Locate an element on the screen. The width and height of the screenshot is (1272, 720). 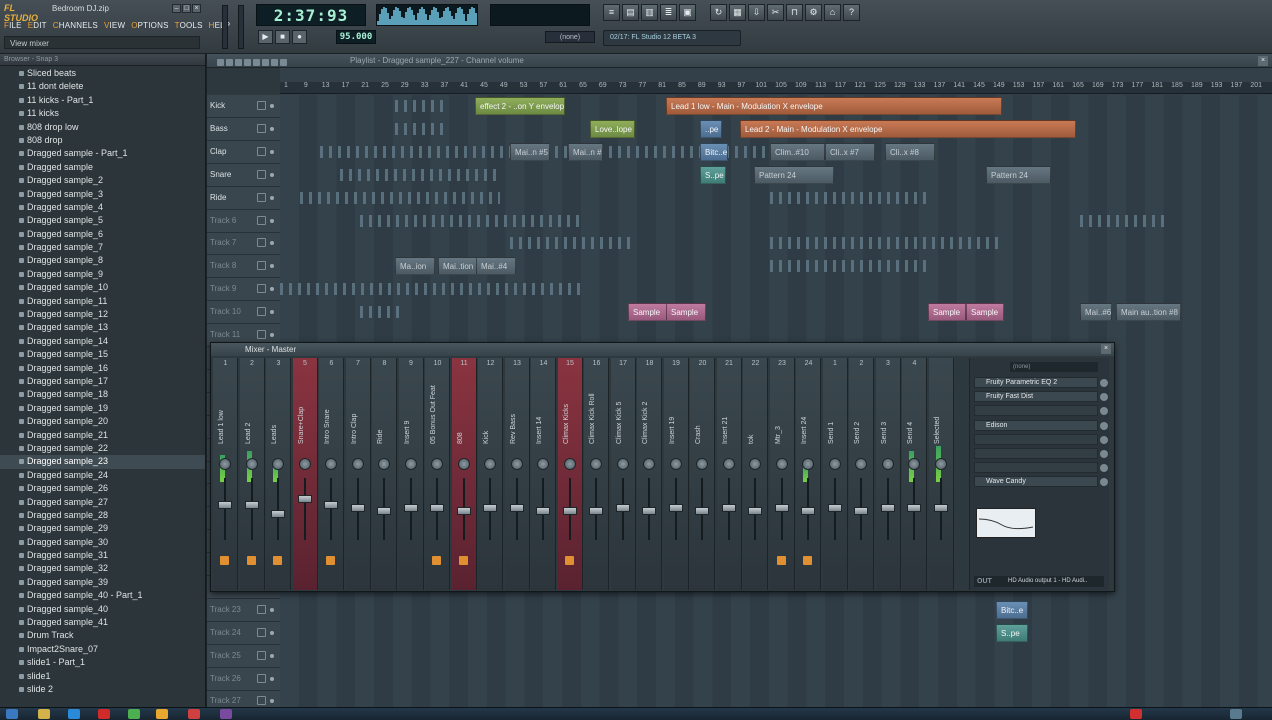
menu-file: FILE is located at coordinates (13, 25).